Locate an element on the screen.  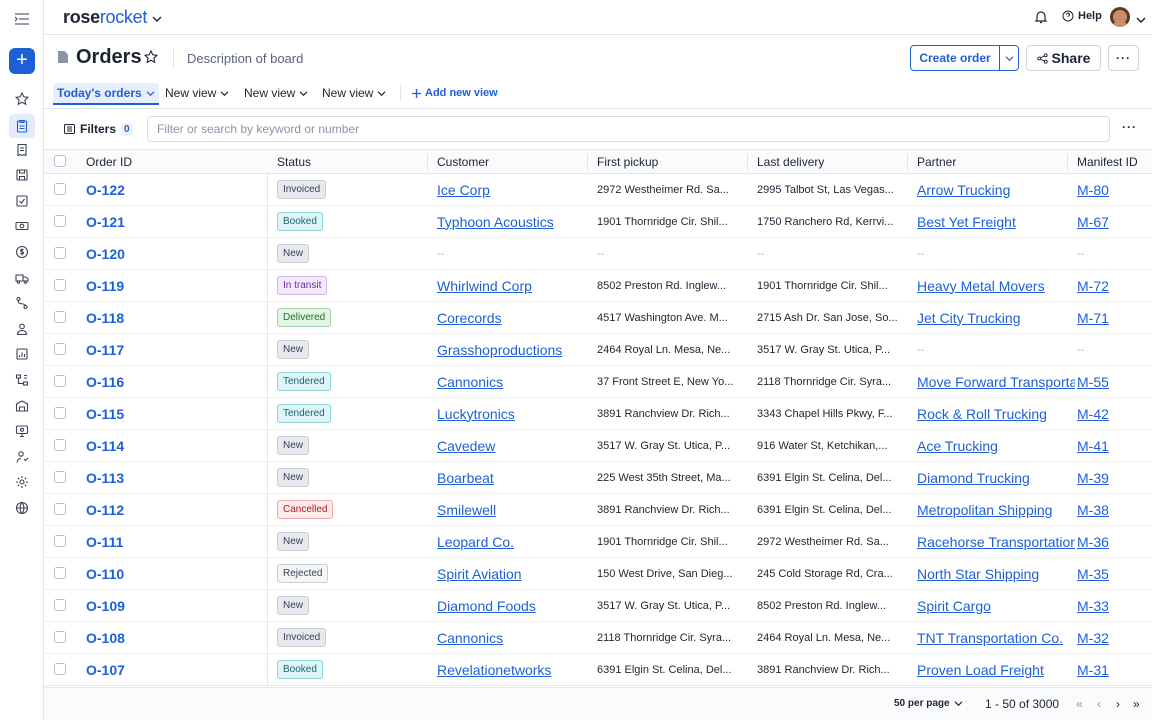
brand-logo: roserocket is located at coordinates (105, 17).